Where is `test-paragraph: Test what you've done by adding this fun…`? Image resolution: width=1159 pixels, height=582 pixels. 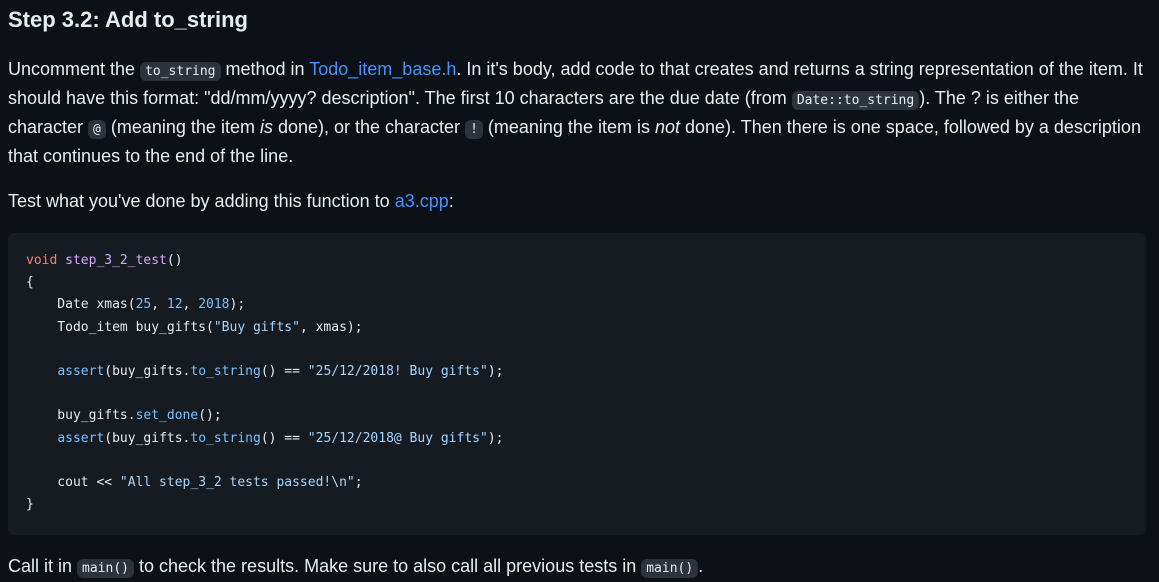 test-paragraph: Test what you've done by adding this fun… is located at coordinates (578, 201).